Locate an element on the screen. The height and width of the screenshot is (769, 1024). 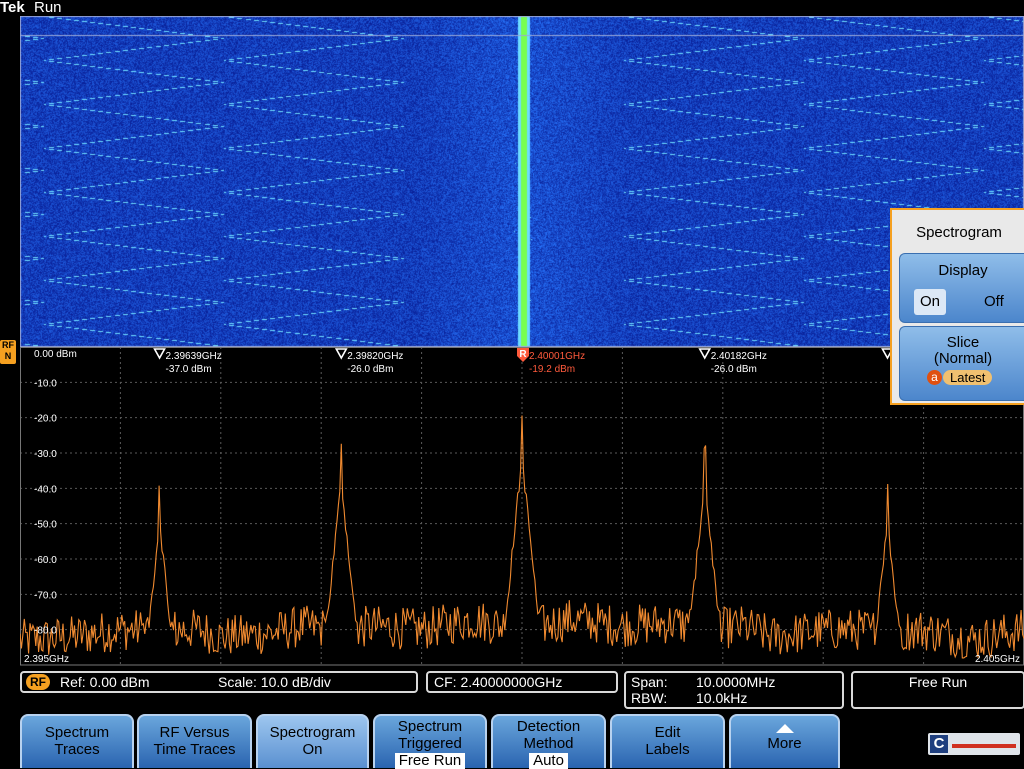
ref-level-label: 0.00 dBm is located at coordinates (55, 354).